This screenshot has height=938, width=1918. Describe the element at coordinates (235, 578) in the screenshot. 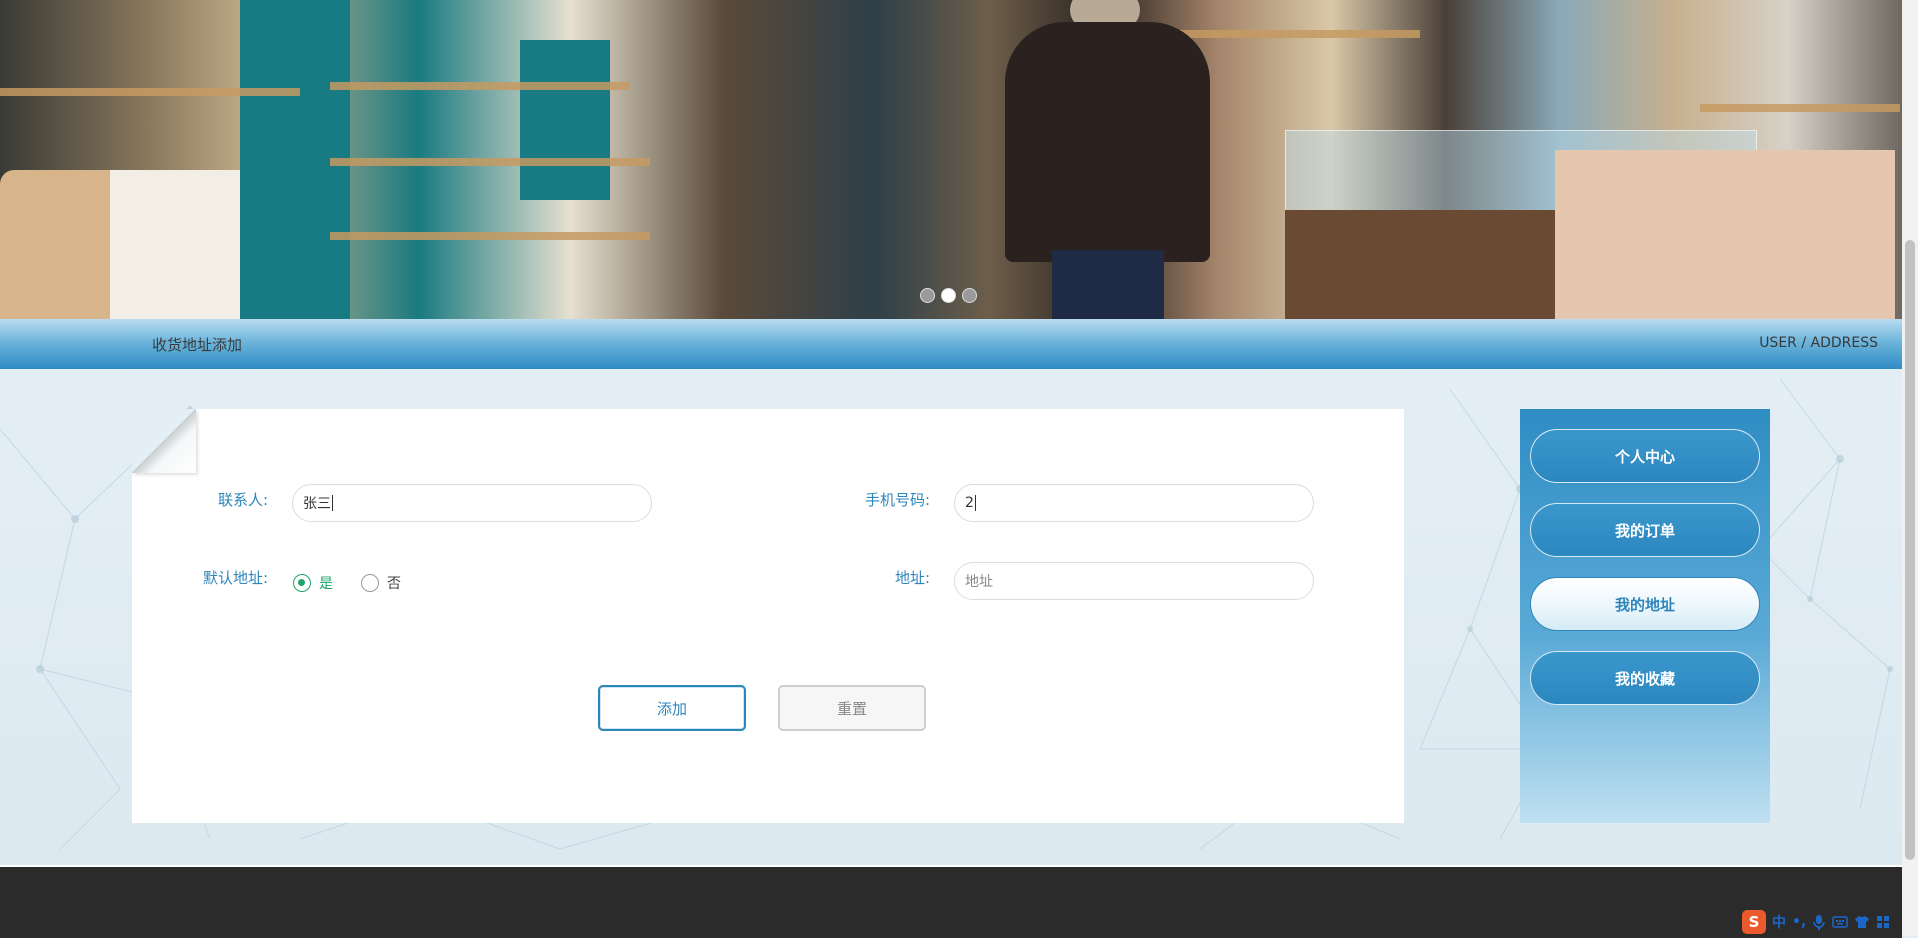

I see `default-address-label: 默认地址:` at that location.